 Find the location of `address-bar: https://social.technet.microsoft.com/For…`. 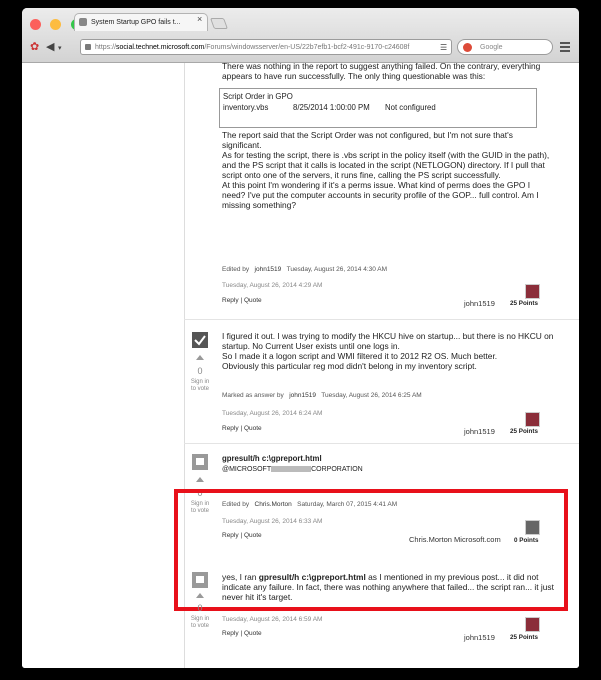

address-bar: https://social.technet.microsoft.com/For… is located at coordinates (266, 47).